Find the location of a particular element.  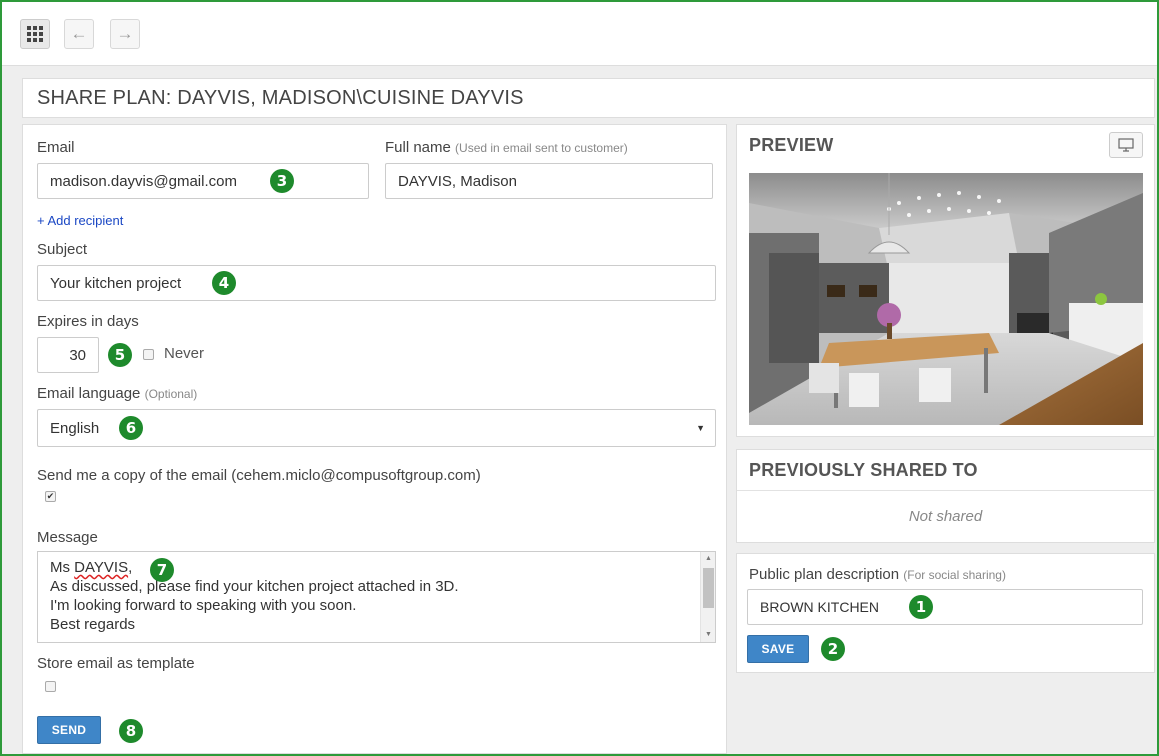

add-recipient-link: + Add recipient is located at coordinates (80, 220).